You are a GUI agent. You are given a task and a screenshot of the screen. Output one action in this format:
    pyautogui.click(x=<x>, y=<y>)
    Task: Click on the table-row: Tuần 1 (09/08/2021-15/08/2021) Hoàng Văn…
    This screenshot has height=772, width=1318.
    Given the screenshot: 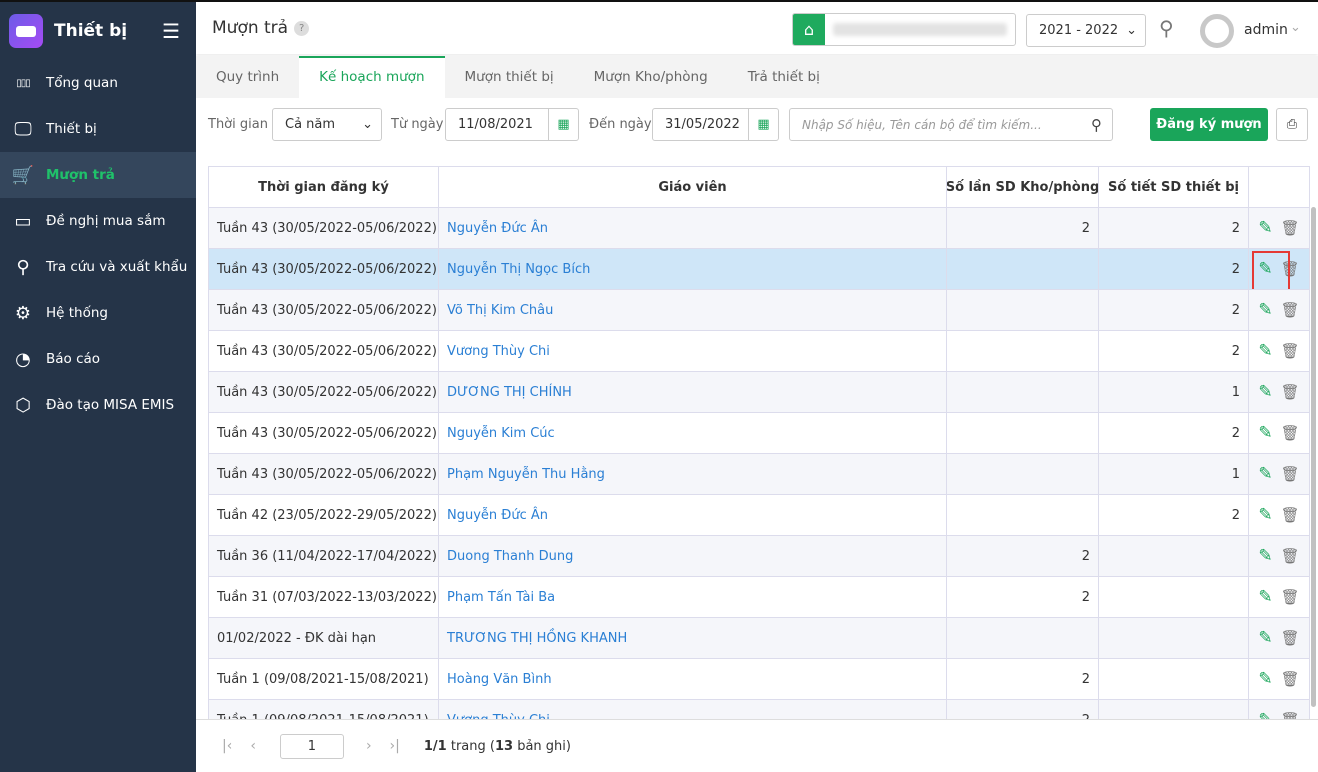 What is the action you would take?
    pyautogui.click(x=759, y=679)
    